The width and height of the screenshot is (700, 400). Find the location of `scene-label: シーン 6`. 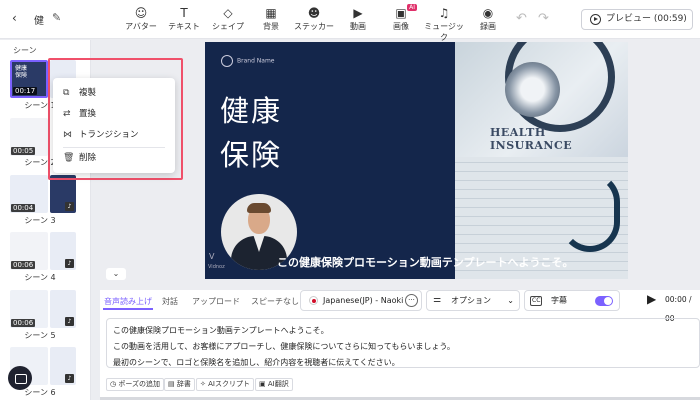

scene-label: シーン 6 is located at coordinates (40, 392).